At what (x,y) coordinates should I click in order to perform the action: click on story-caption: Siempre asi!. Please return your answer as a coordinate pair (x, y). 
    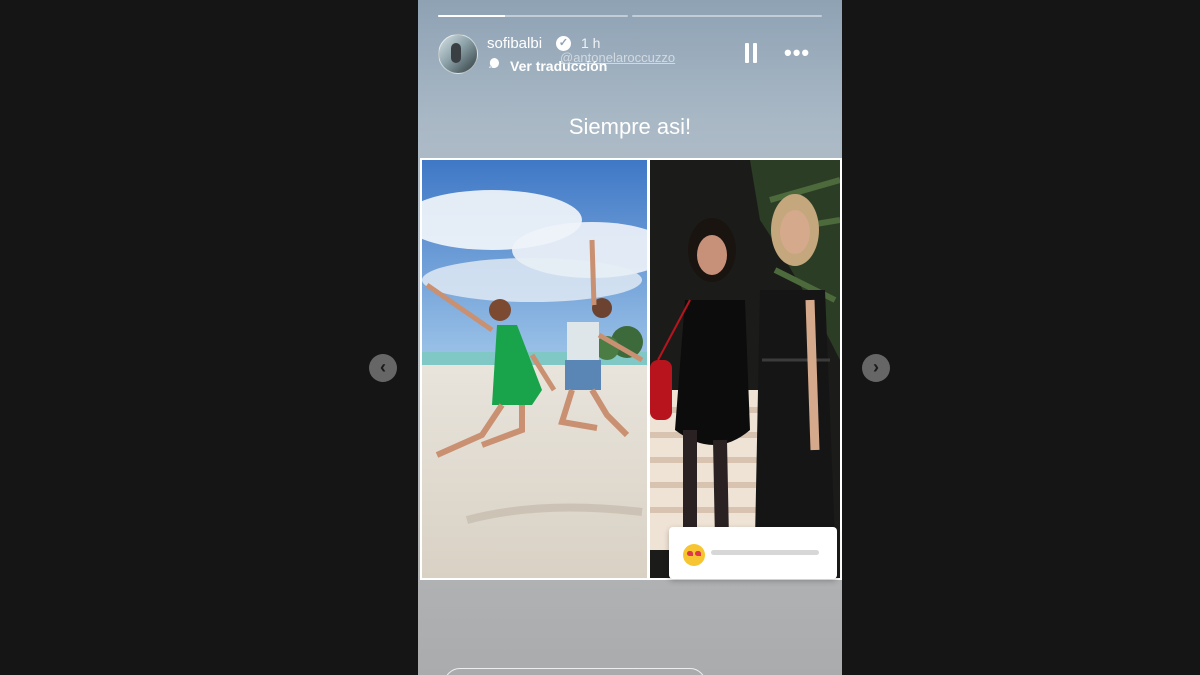
    Looking at the image, I should click on (630, 126).